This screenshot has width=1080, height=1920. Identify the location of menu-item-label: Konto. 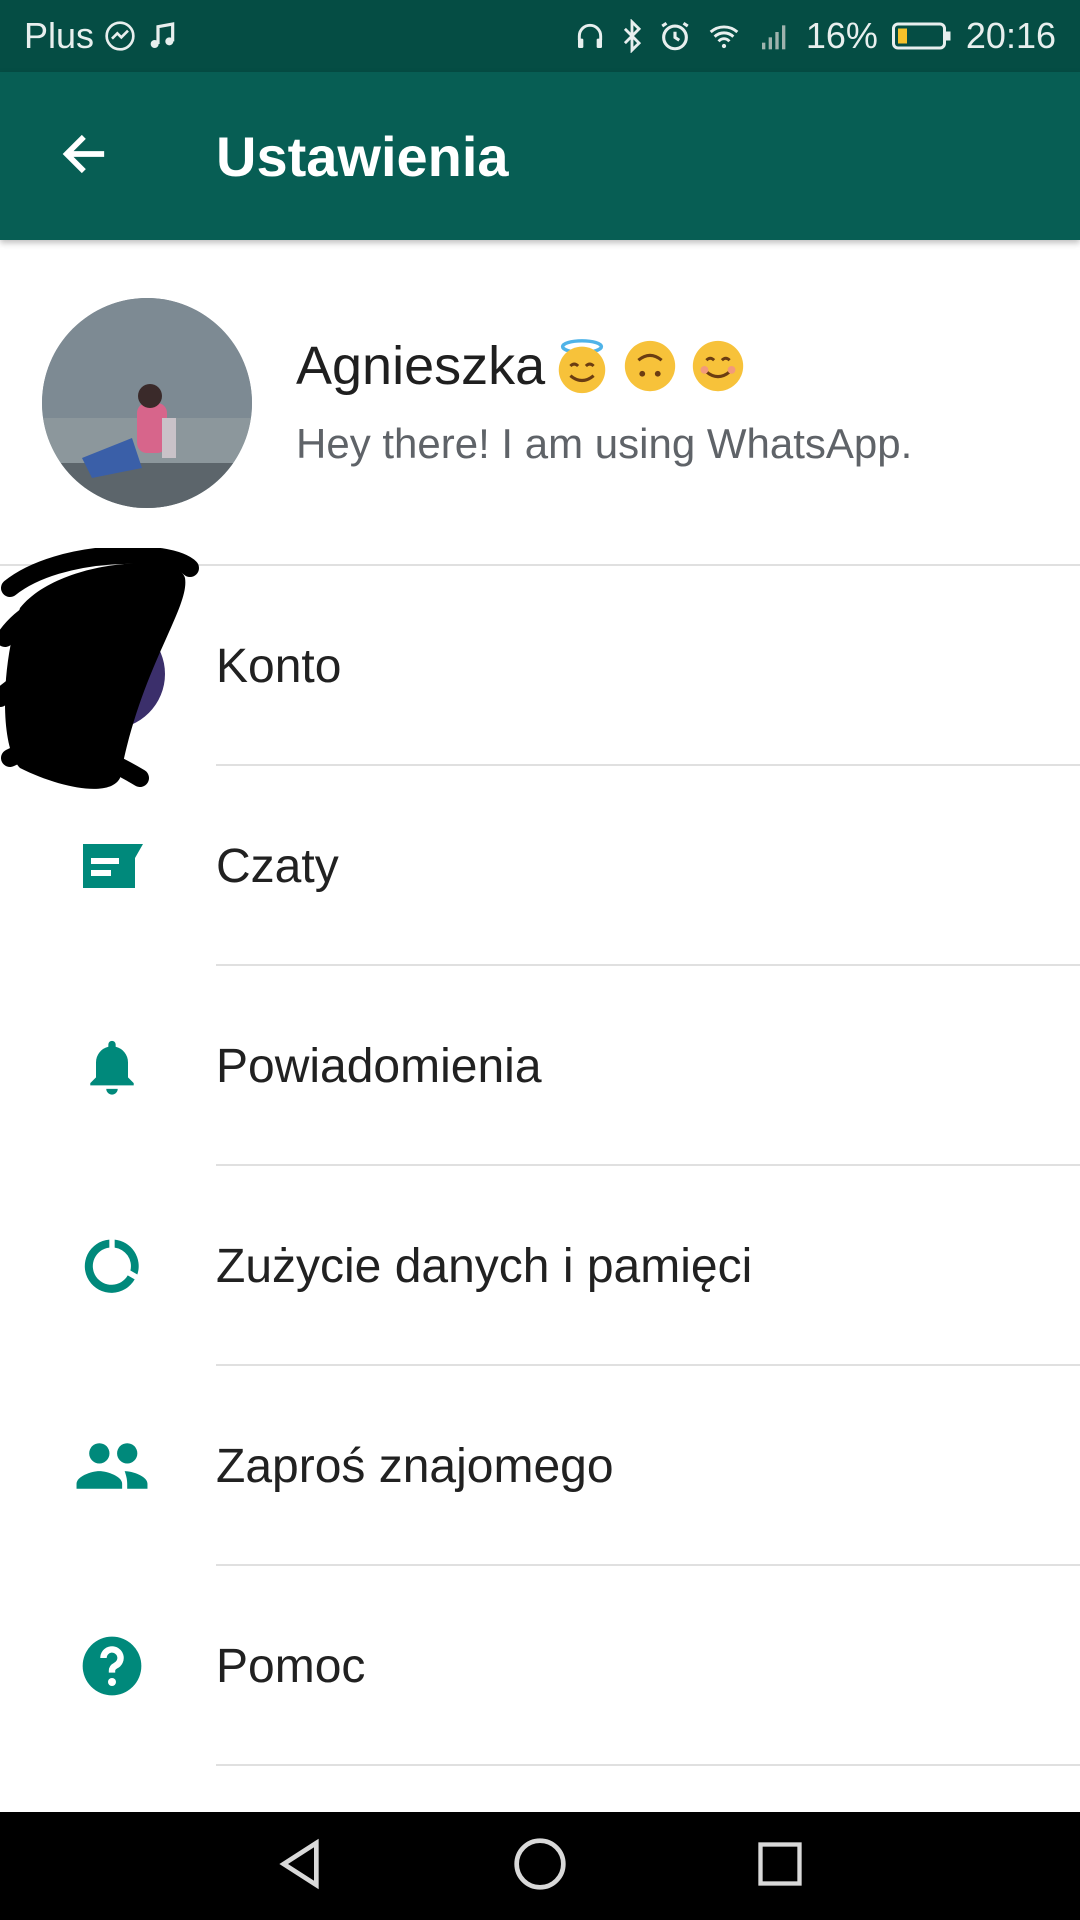
(279, 666).